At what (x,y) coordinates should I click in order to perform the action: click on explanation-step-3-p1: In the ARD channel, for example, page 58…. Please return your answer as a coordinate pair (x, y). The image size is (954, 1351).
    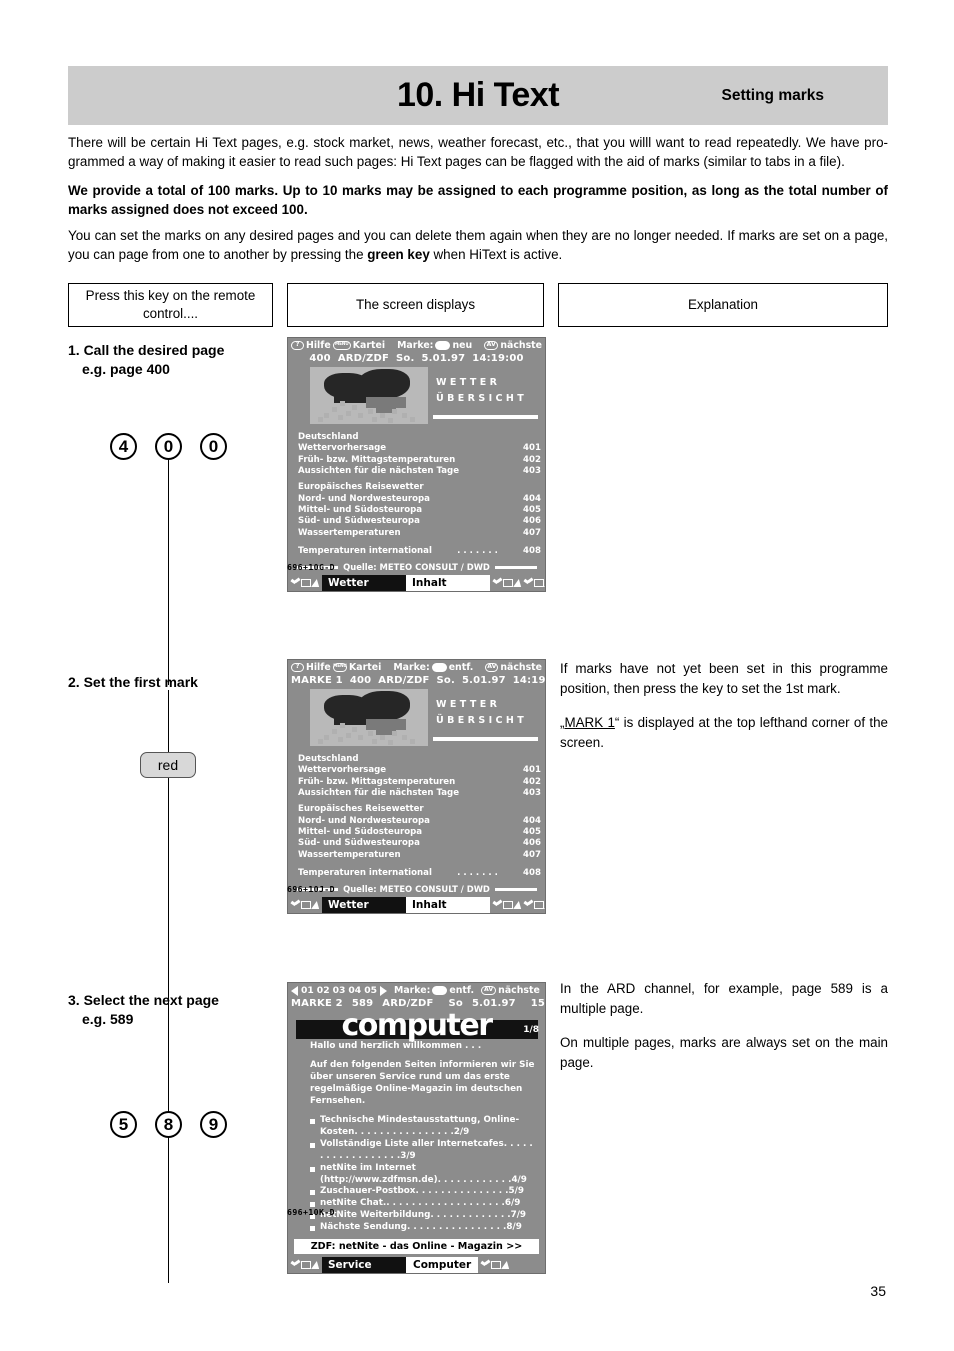
    Looking at the image, I should click on (724, 999).